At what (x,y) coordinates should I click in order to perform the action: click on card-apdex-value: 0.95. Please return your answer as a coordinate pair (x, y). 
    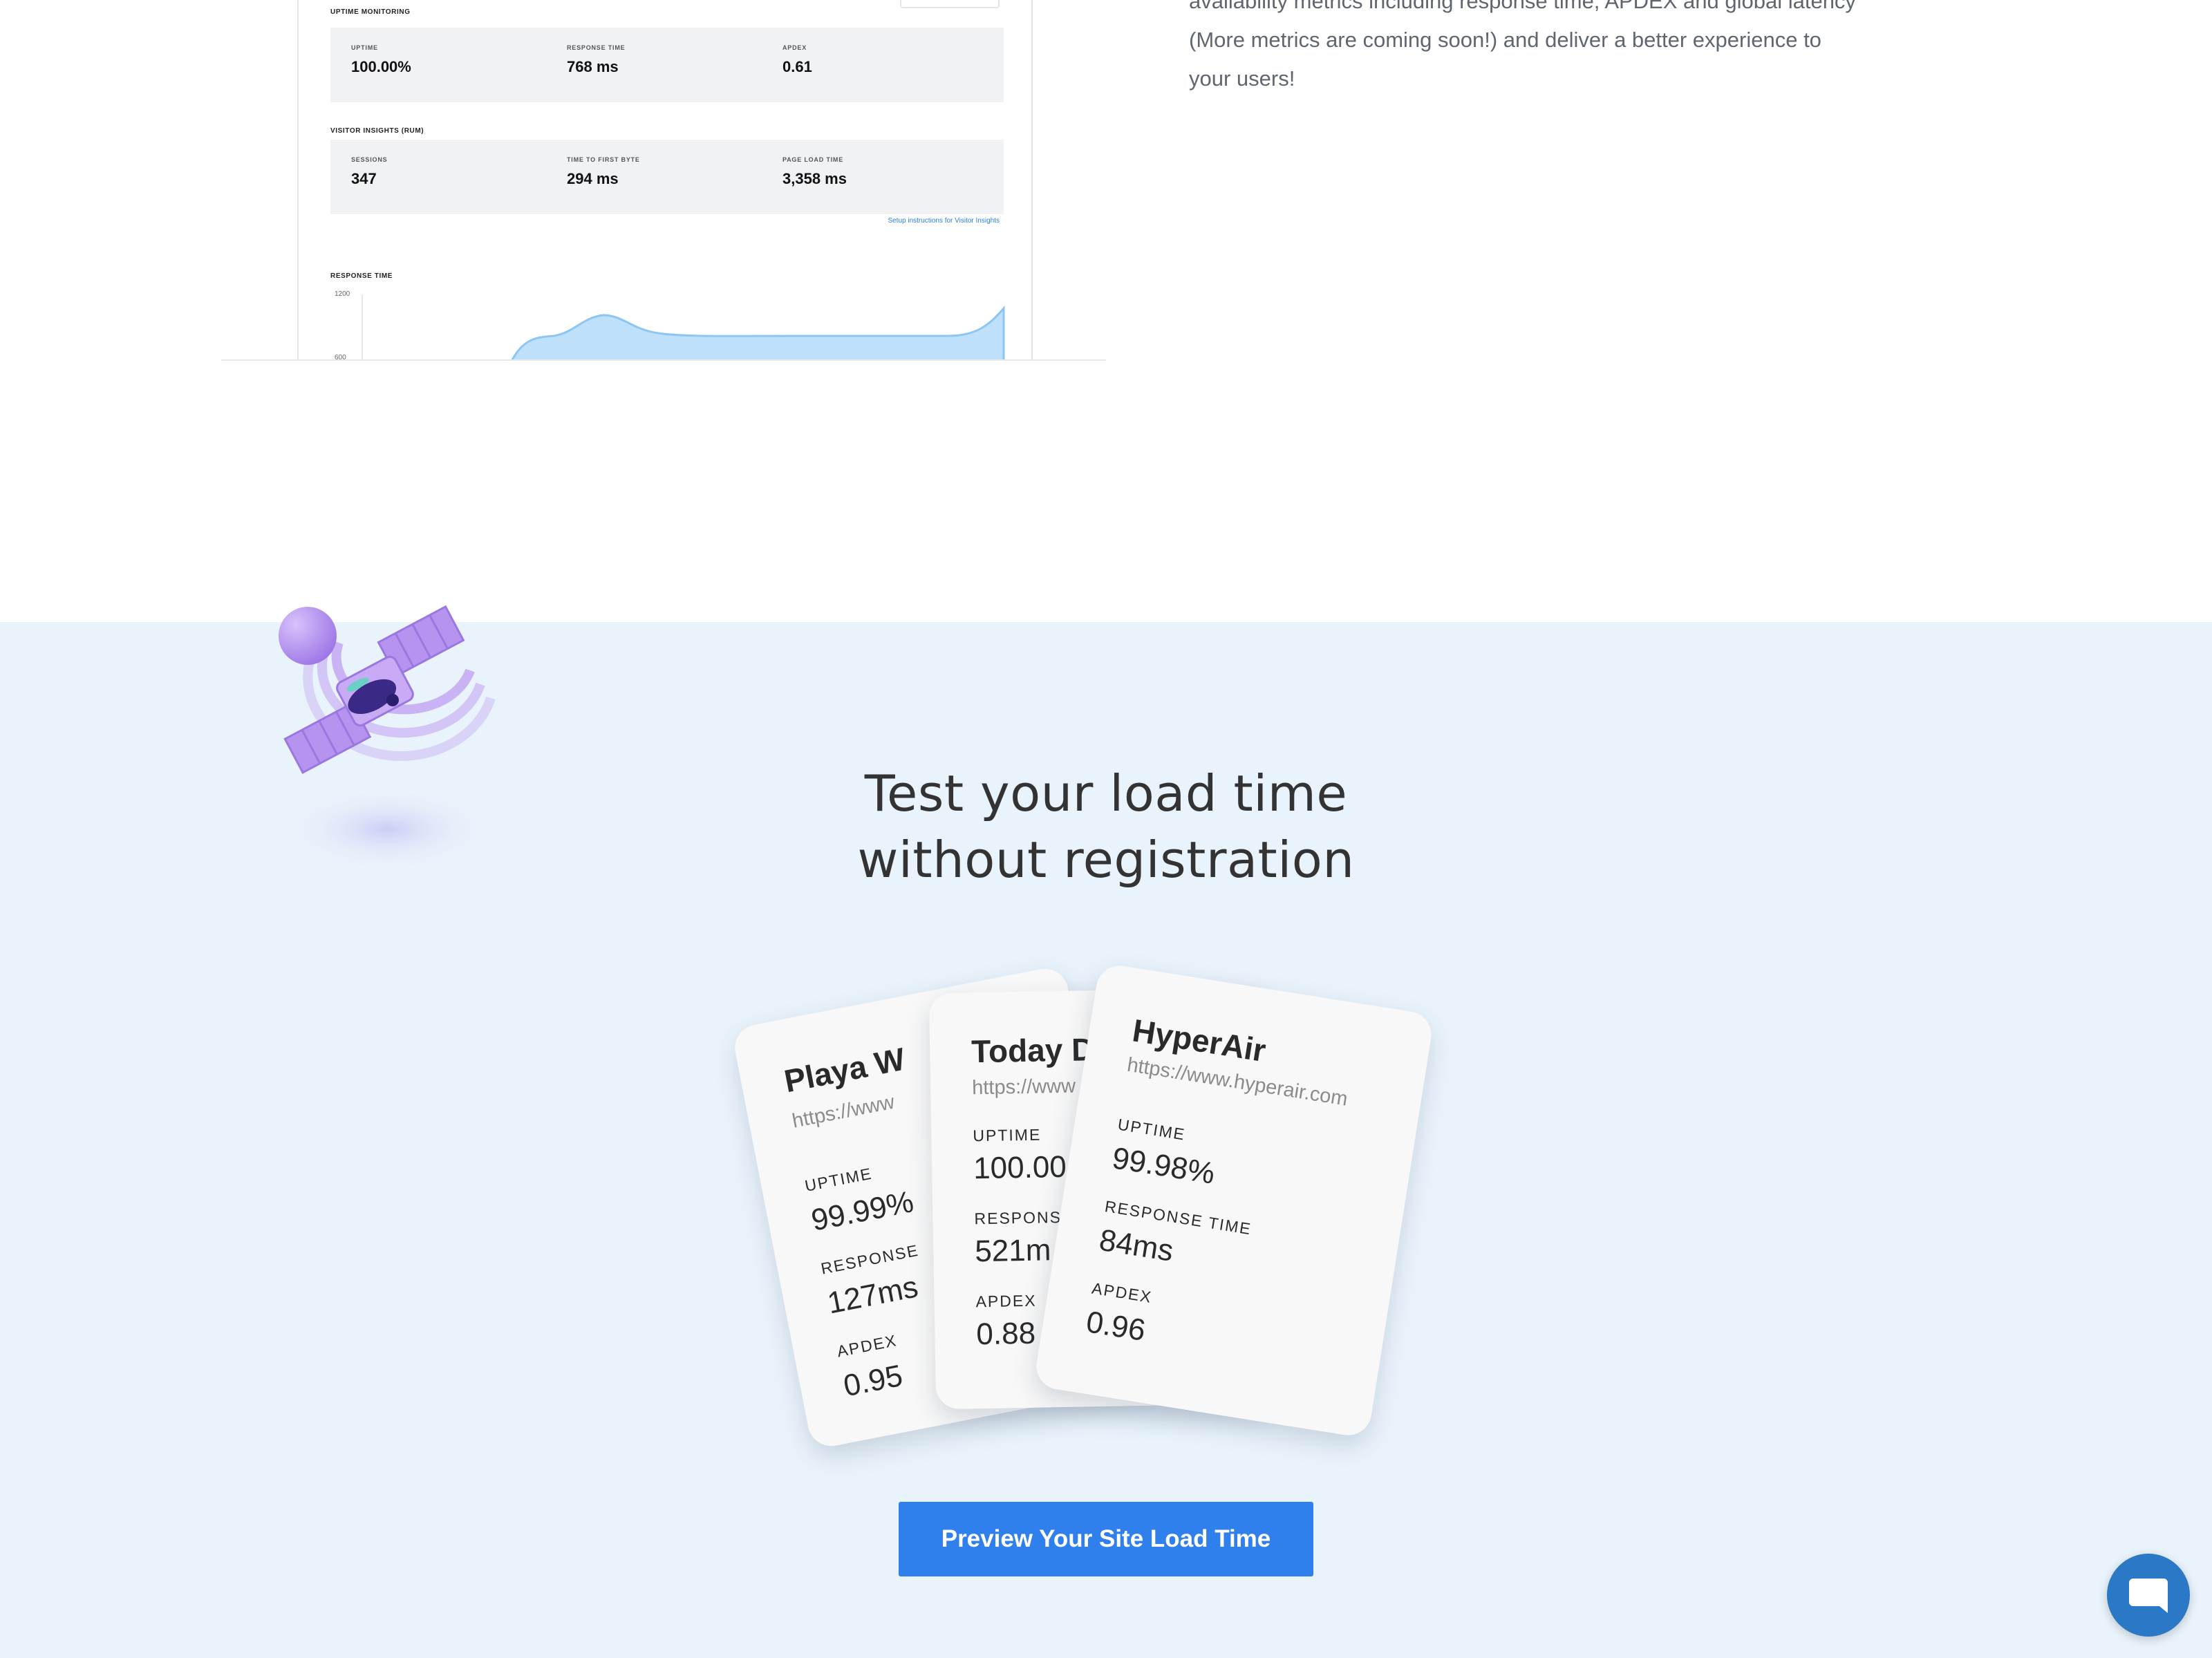
    Looking at the image, I should click on (873, 1381).